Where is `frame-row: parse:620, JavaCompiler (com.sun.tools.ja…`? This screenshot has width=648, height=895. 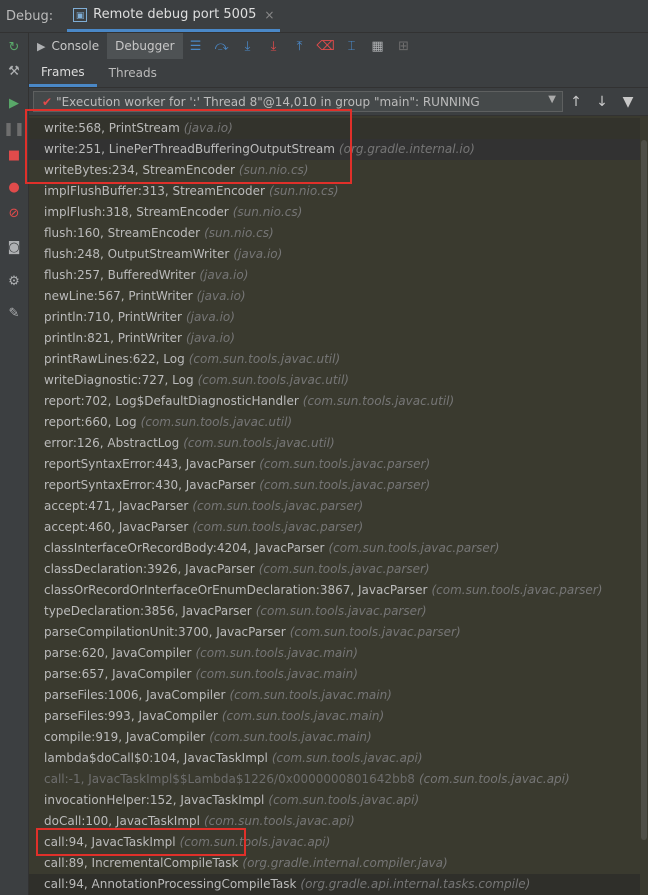
frame-row: parse:620, JavaCompiler (com.sun.tools.ja… is located at coordinates (334, 653).